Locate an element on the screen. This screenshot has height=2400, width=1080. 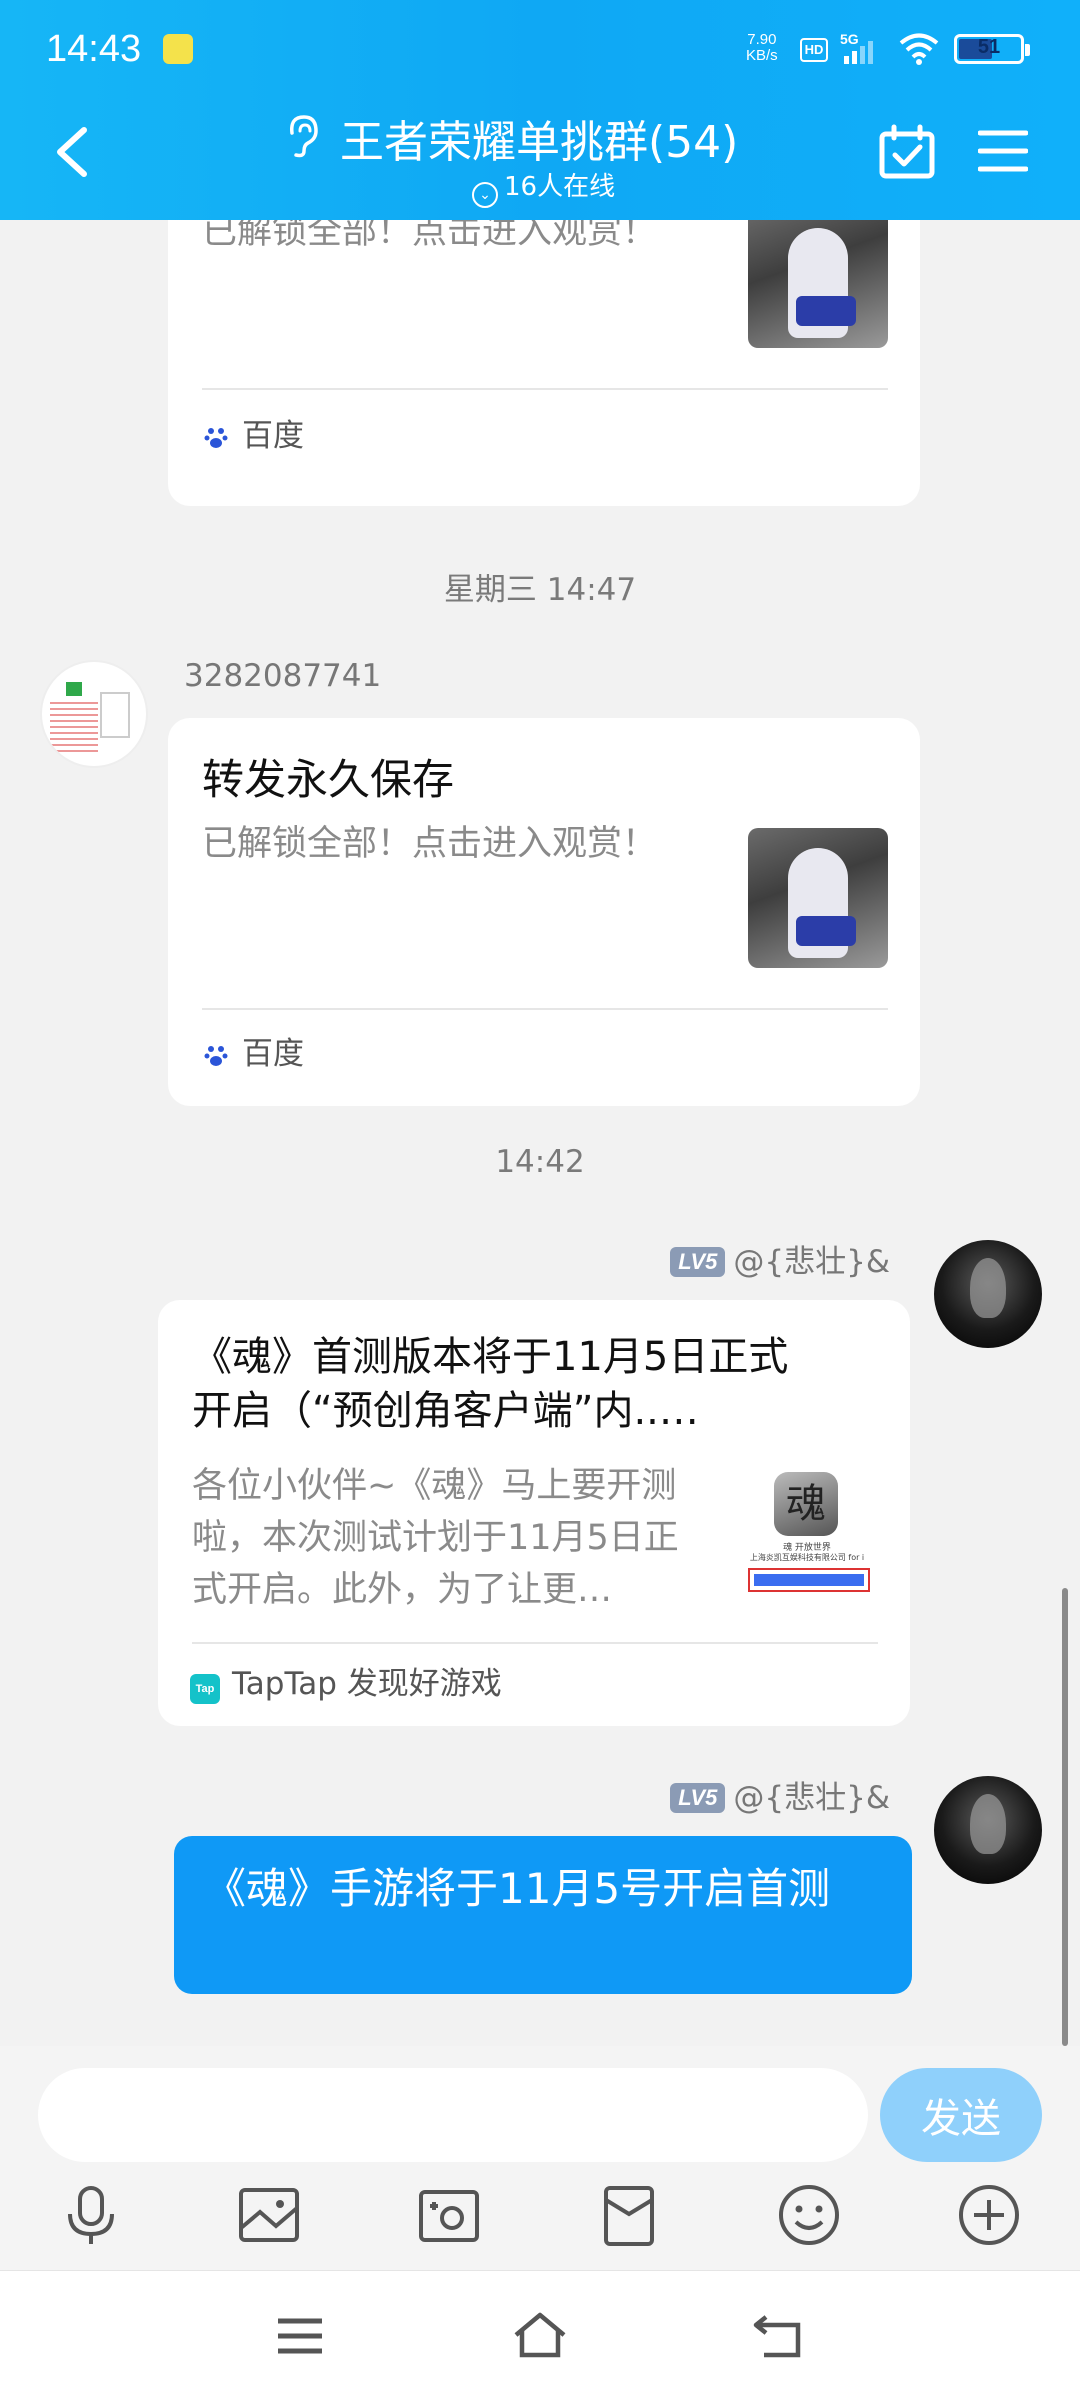
sender-name: 3282087741 is located at coordinates (282, 676).